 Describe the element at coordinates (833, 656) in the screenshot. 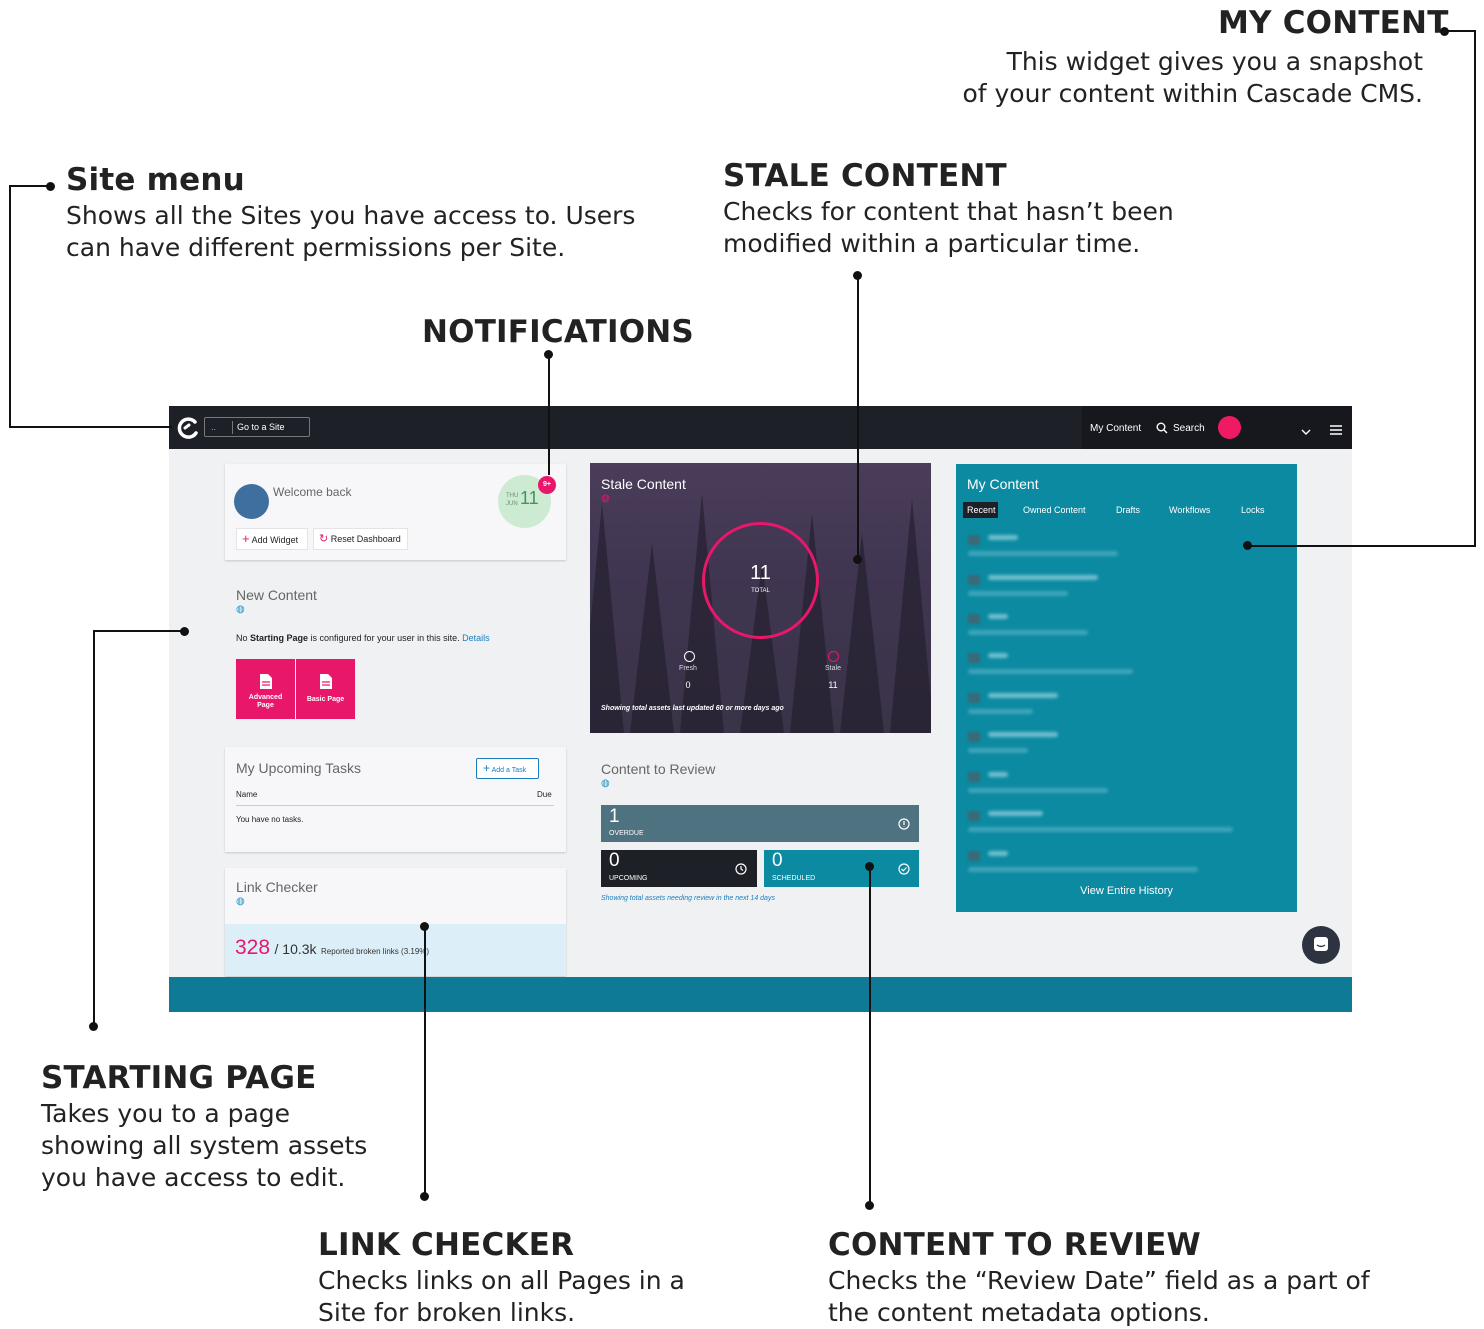

I see `stale-indicator-icon` at that location.